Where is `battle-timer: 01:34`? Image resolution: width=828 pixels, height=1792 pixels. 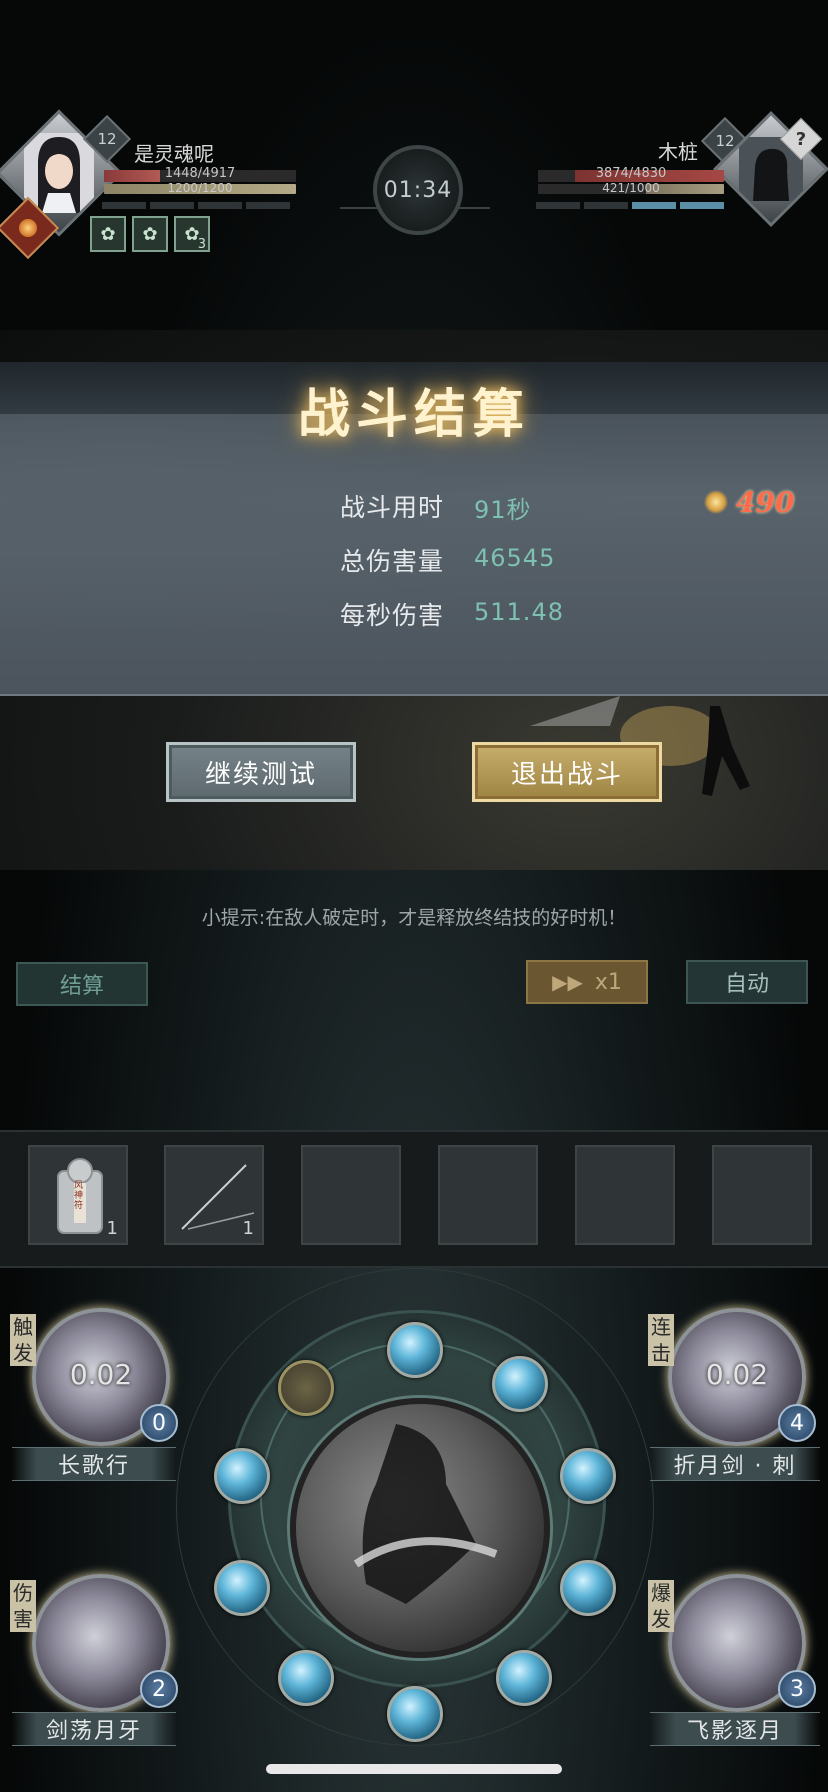
battle-timer: 01:34 is located at coordinates (418, 190).